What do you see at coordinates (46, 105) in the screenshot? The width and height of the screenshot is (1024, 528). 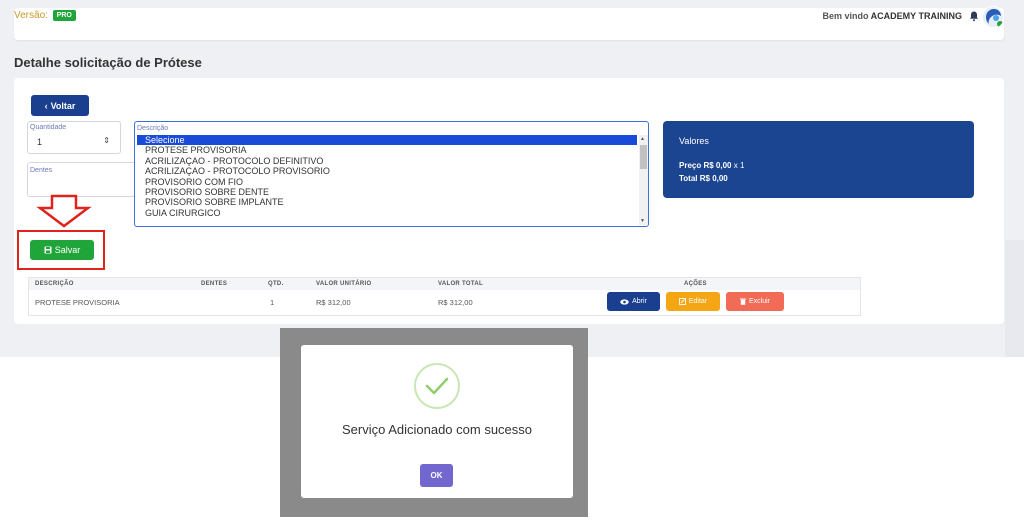 I see `chevron-left-icon: ‹` at bounding box center [46, 105].